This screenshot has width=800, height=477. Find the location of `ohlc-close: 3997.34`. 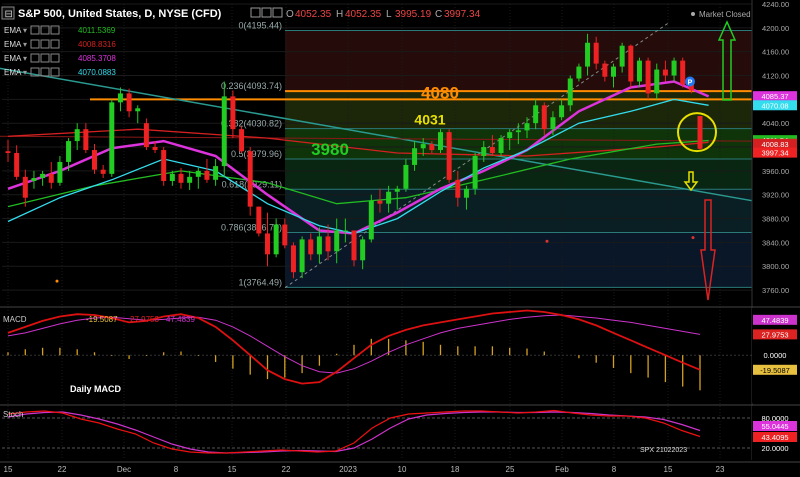

ohlc-close: 3997.34 is located at coordinates (462, 14).